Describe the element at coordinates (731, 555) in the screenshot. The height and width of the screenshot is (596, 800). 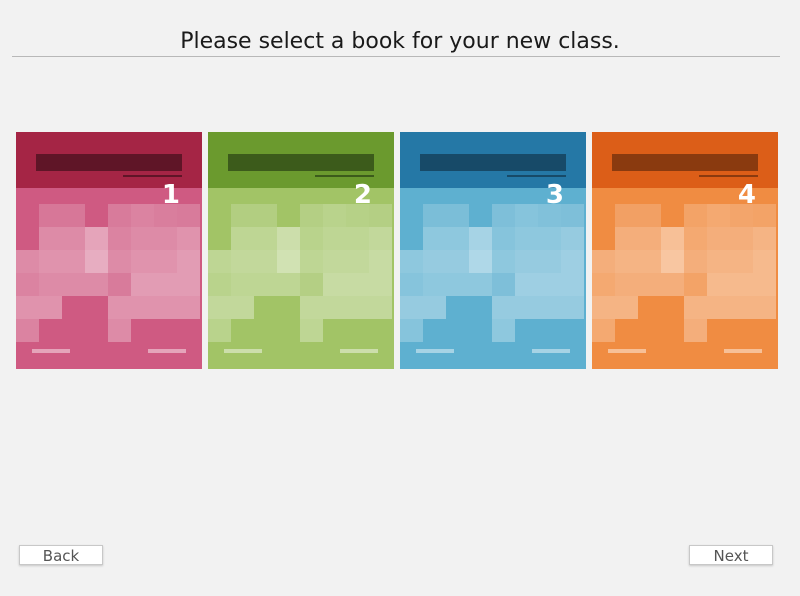
I see `next-button: Next` at that location.